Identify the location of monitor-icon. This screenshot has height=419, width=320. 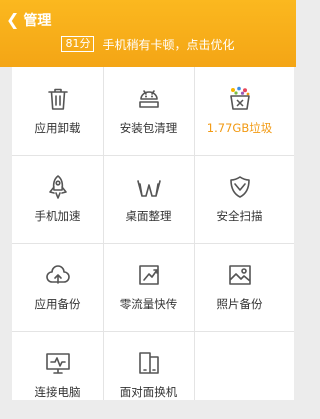
(57, 363).